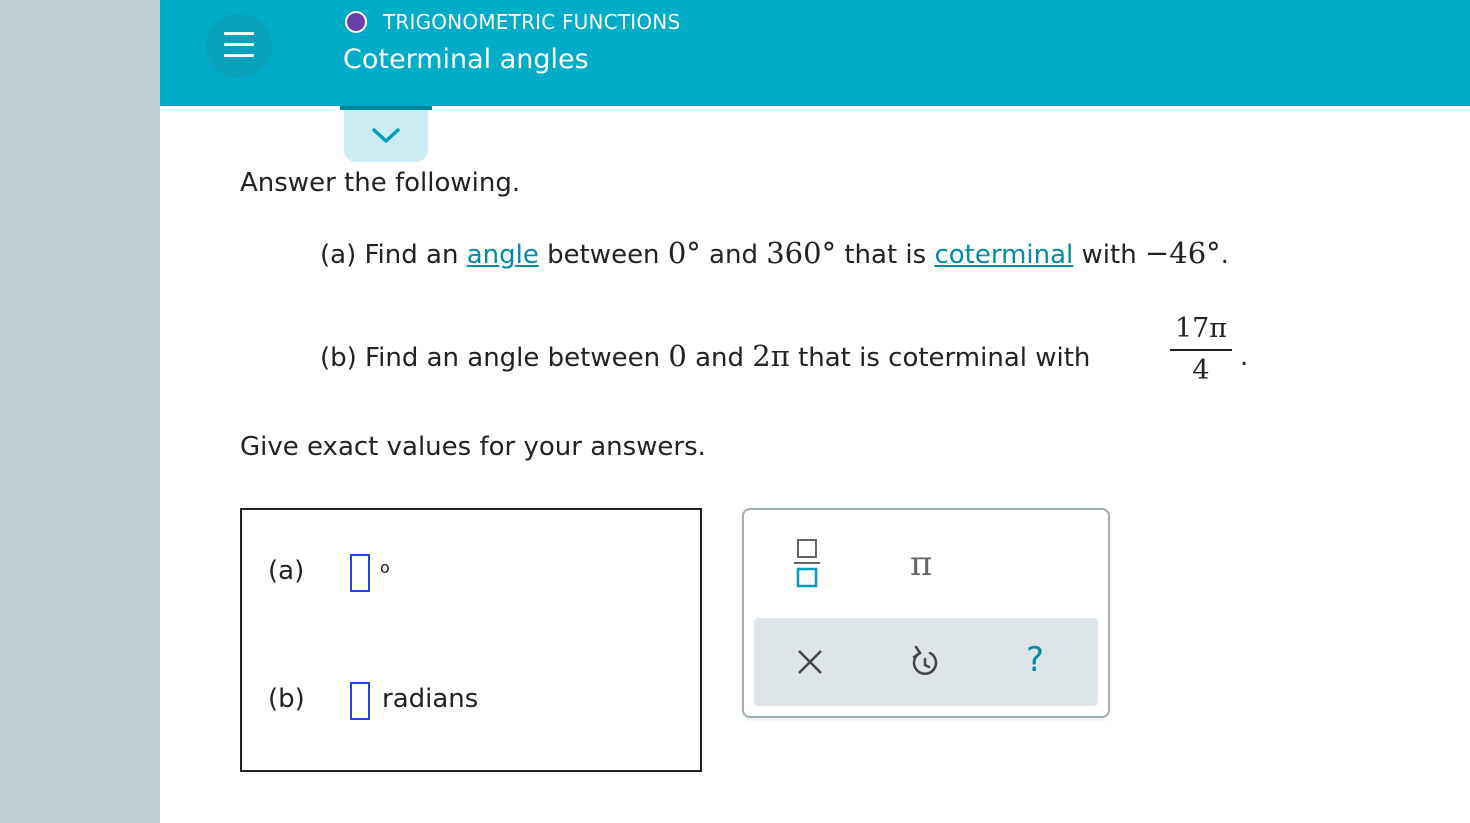 The image size is (1470, 823). I want to click on question-intro: Answer the following., so click(380, 183).